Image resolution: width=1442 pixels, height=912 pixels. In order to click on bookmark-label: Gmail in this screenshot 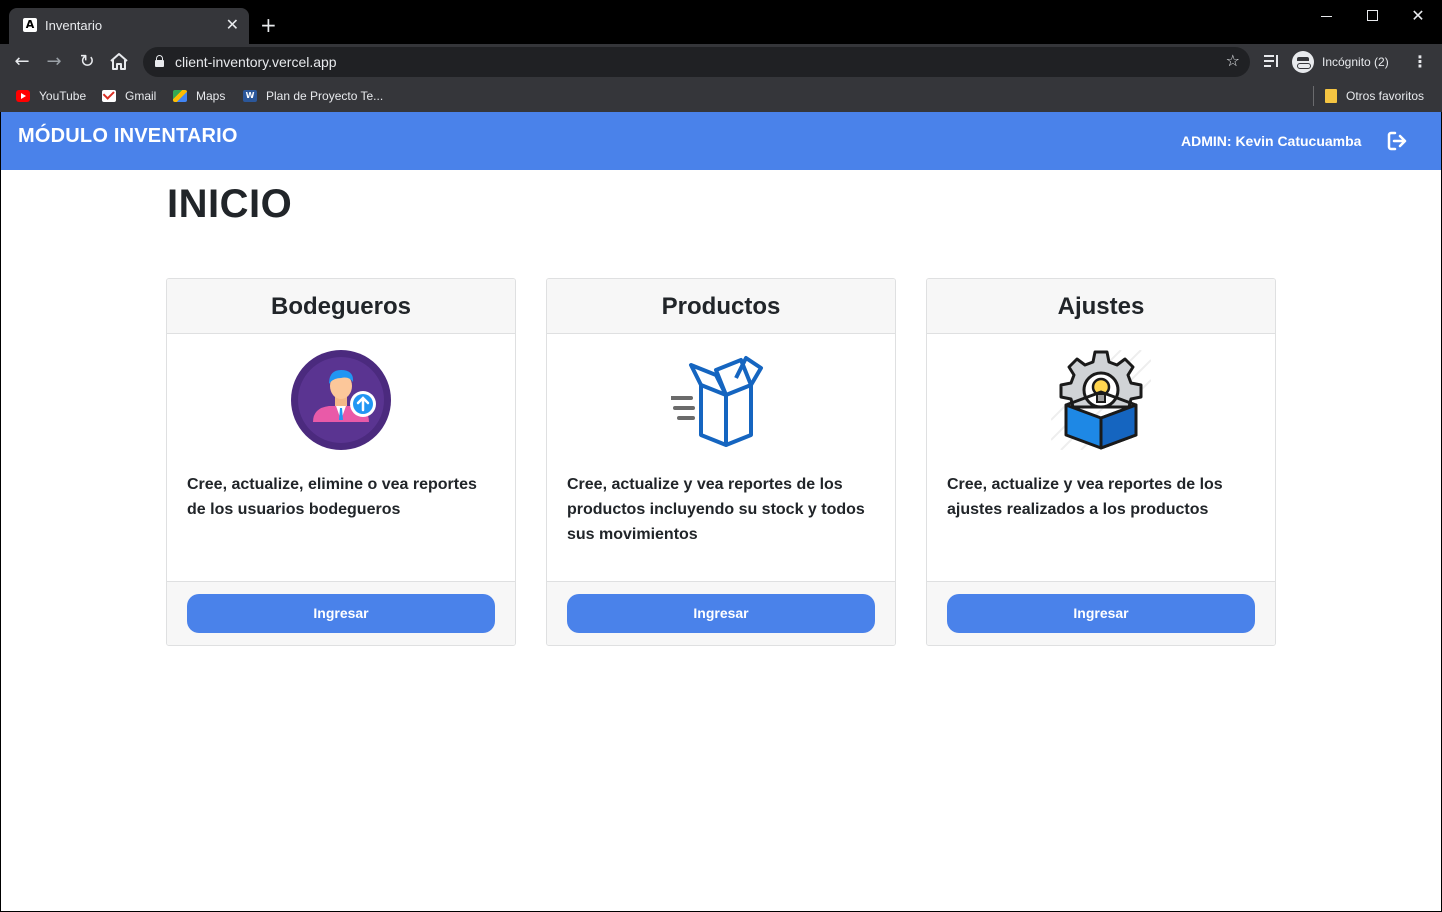, I will do `click(141, 96)`.